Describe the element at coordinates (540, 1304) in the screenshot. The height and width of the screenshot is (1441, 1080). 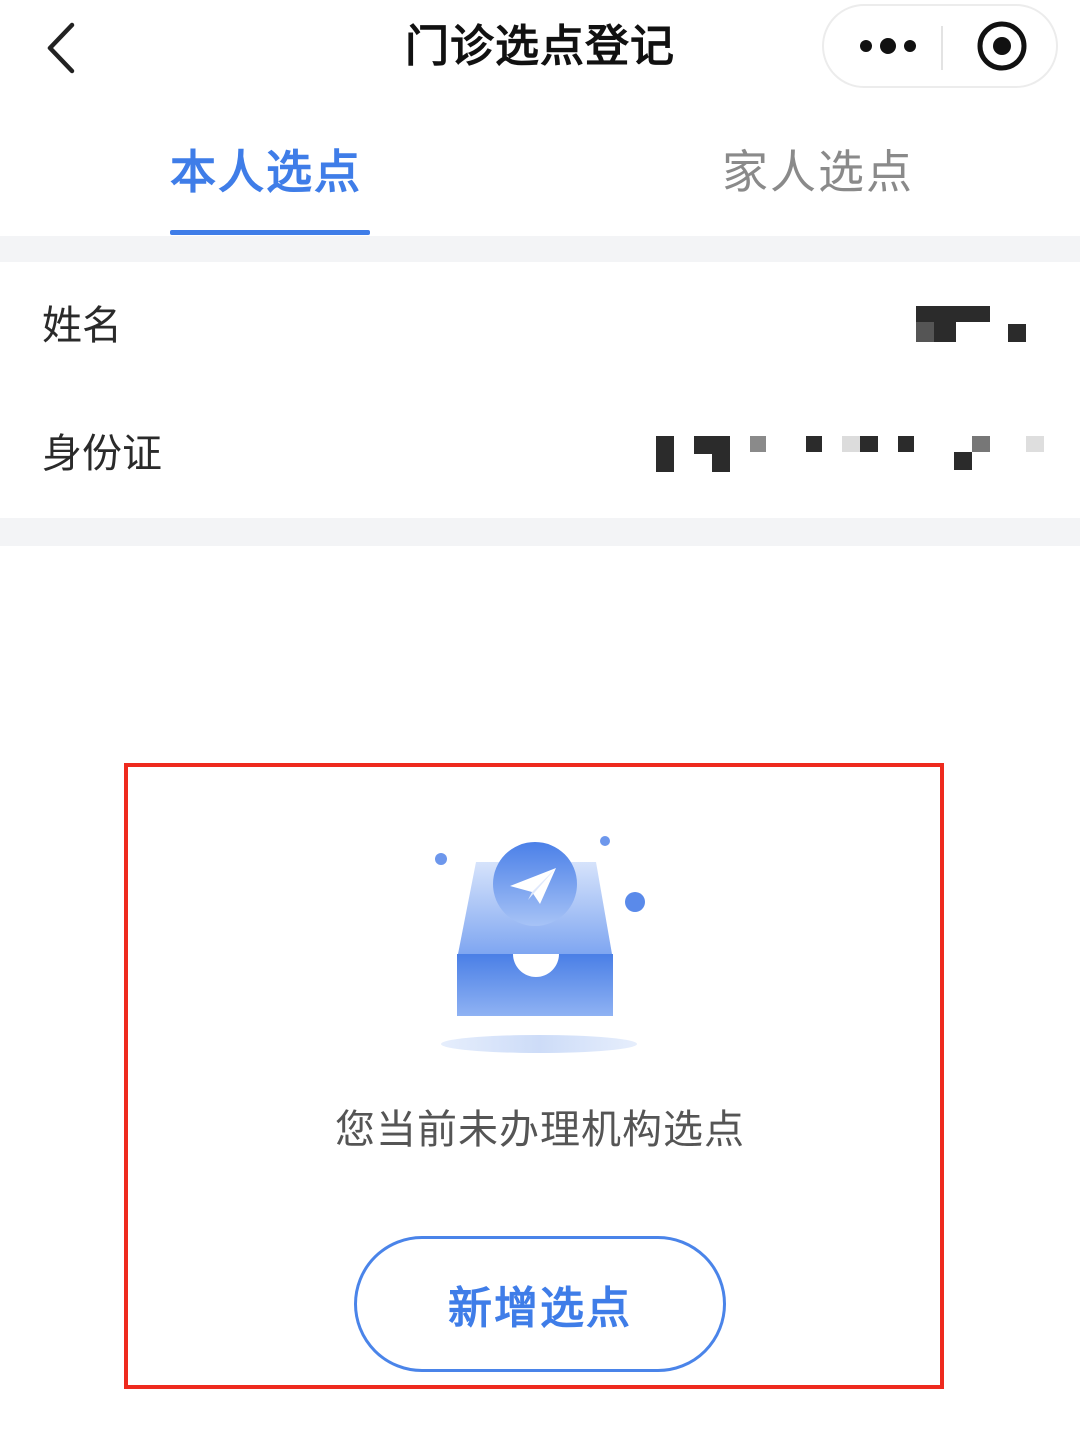
I see `add-selection-button: 新增选点` at that location.